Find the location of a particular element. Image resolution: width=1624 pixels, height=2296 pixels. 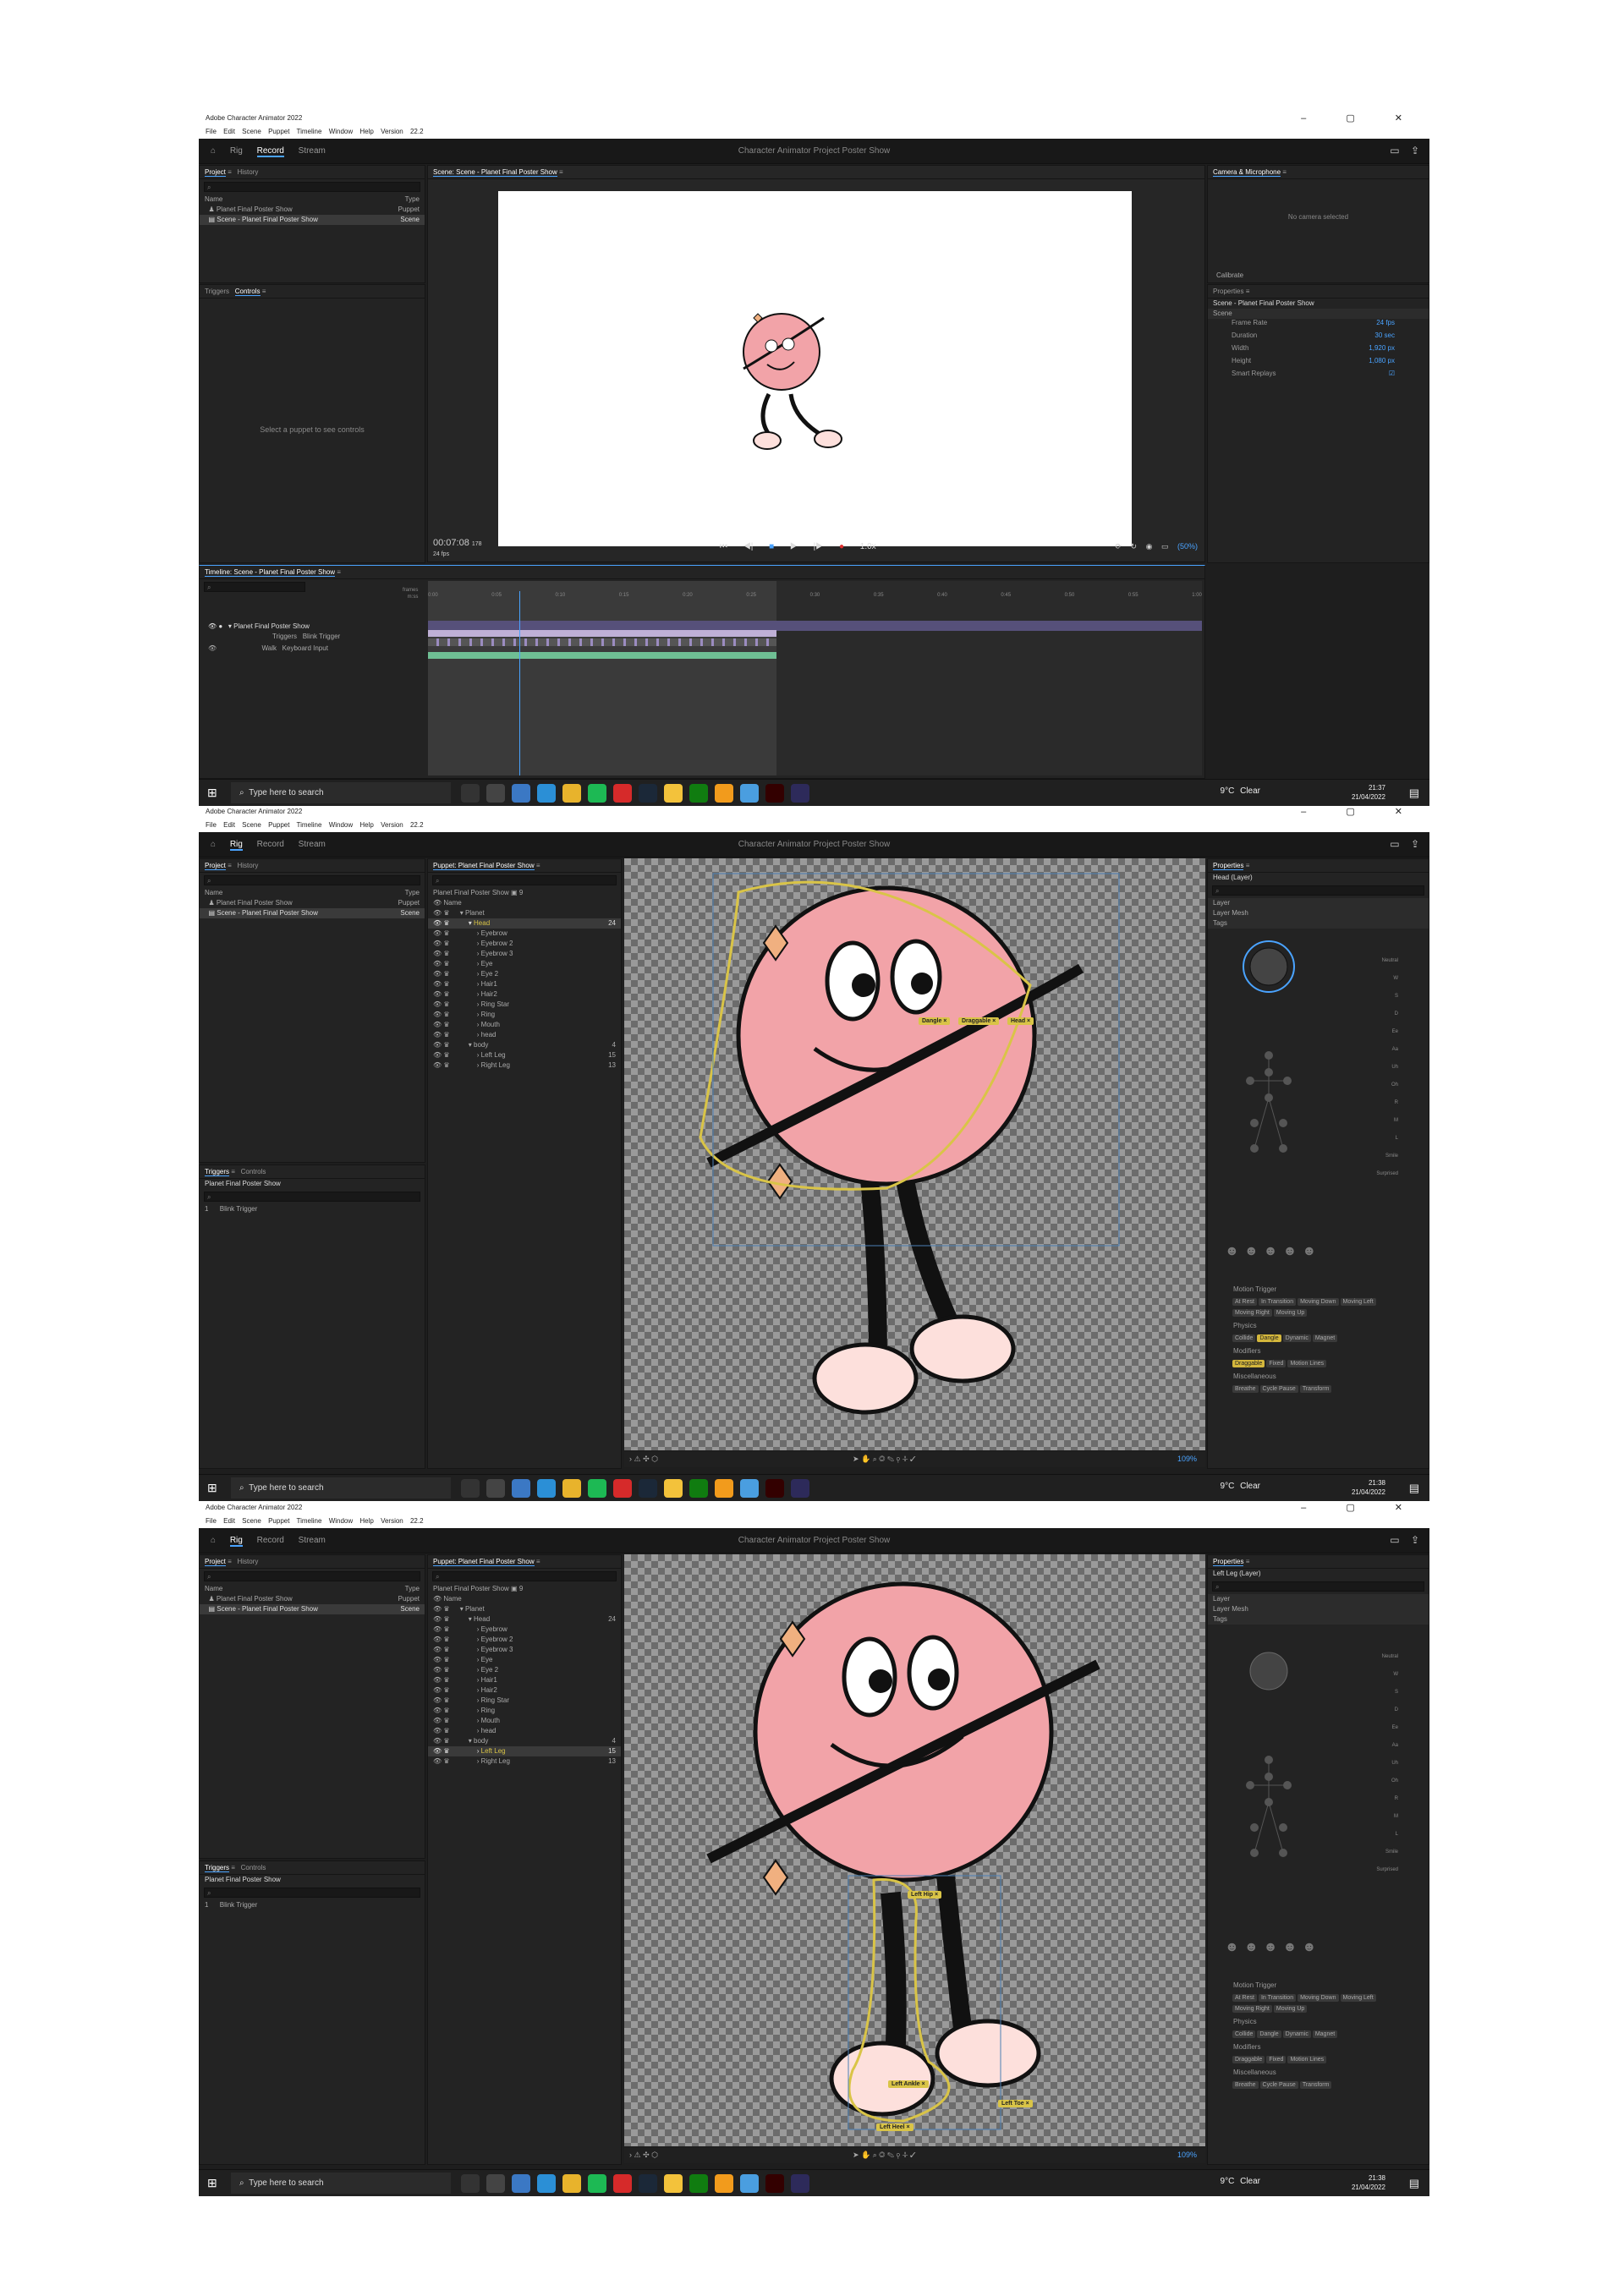

face-tag: Ee is located at coordinates (1364, 1728).